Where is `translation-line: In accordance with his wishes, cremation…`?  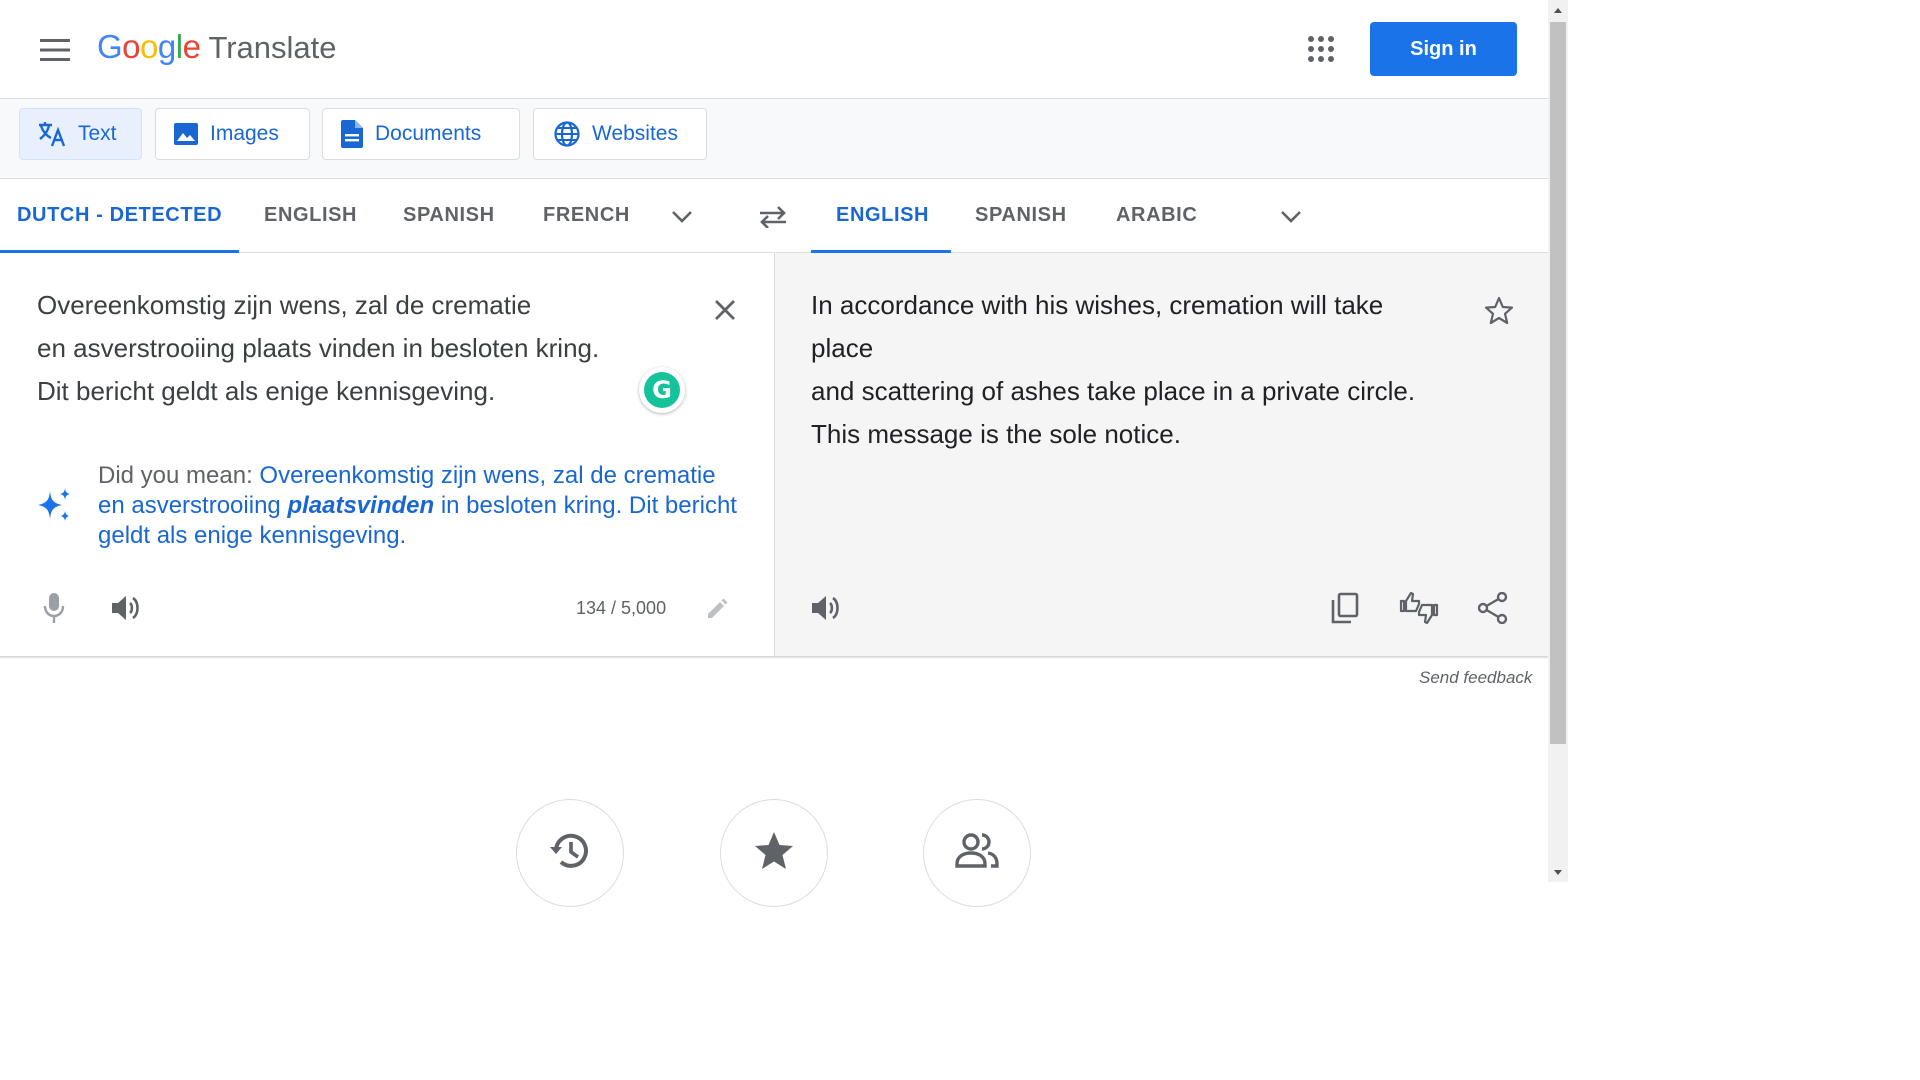 translation-line: In accordance with his wishes, cremation… is located at coordinates (1097, 305).